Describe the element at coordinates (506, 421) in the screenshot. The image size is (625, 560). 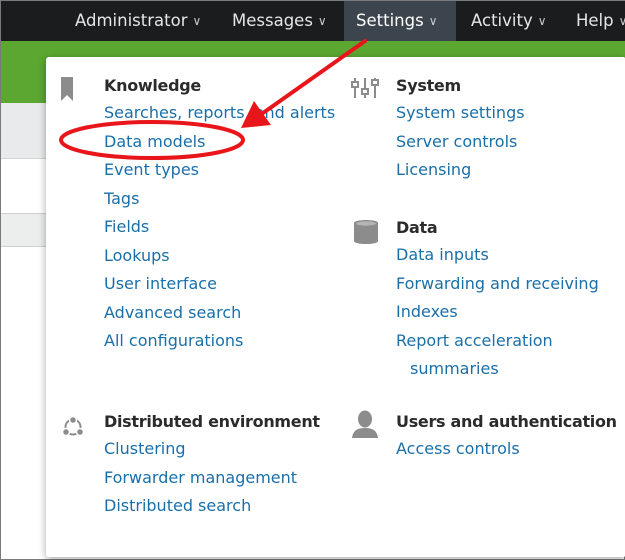
I see `users-title: Users and authentication` at that location.